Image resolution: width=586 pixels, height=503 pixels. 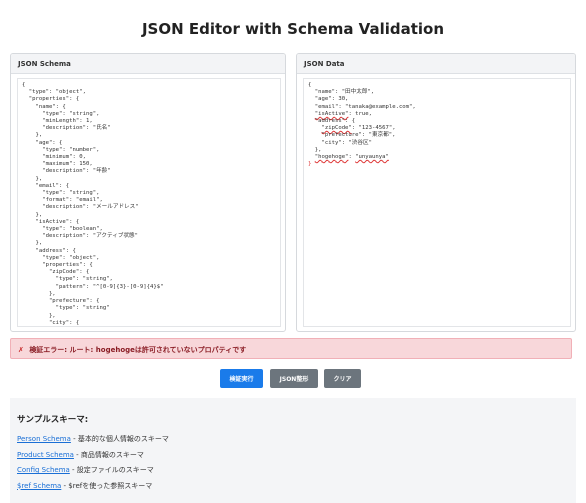 I want to click on schema-code-line: "description": "アクティブ状態", so click(x=80, y=236).